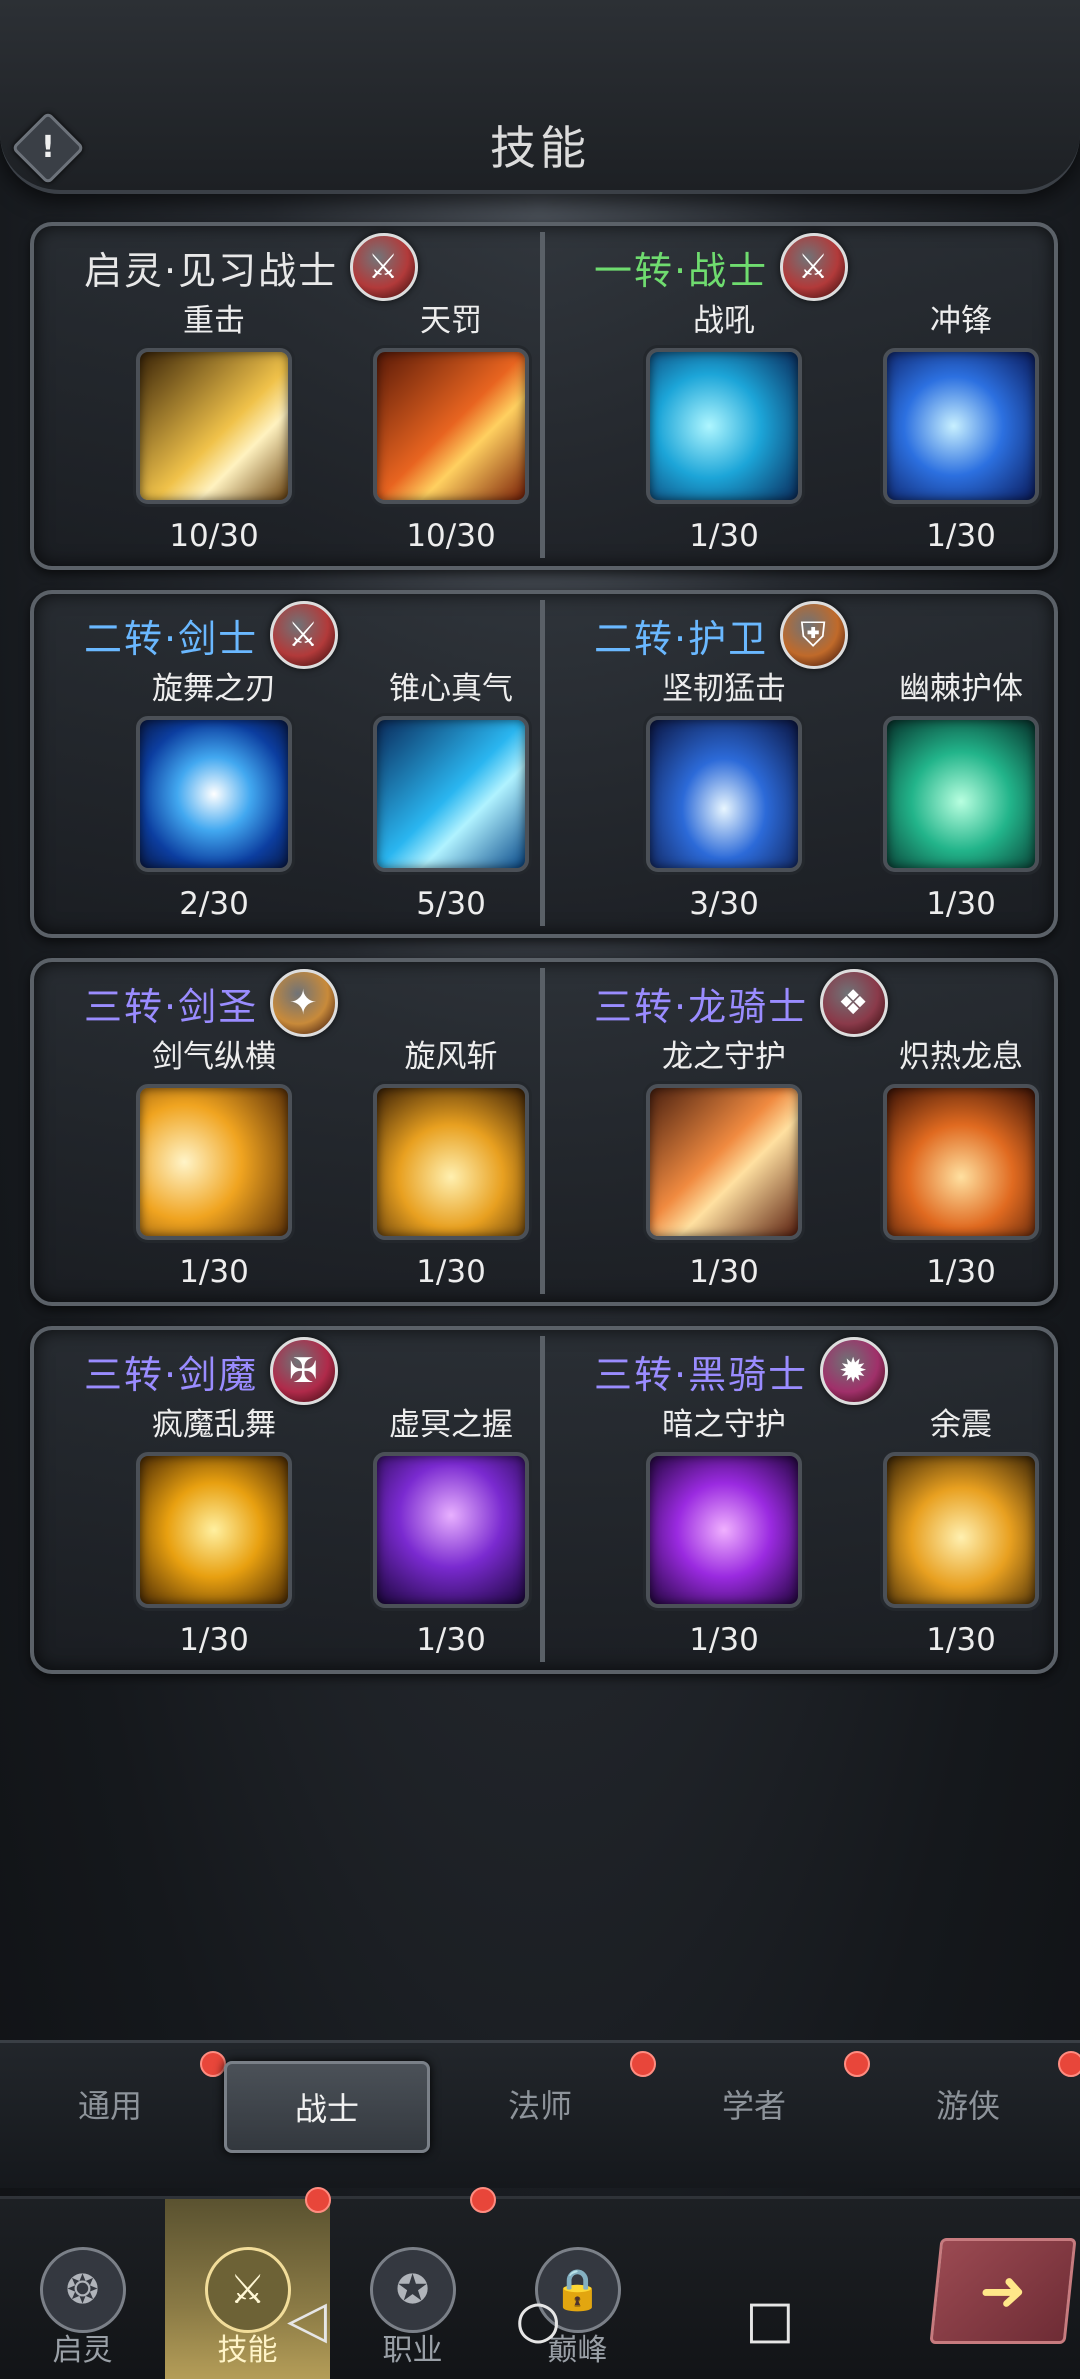  I want to click on skill-card: 战吼 1/30, so click(724, 426).